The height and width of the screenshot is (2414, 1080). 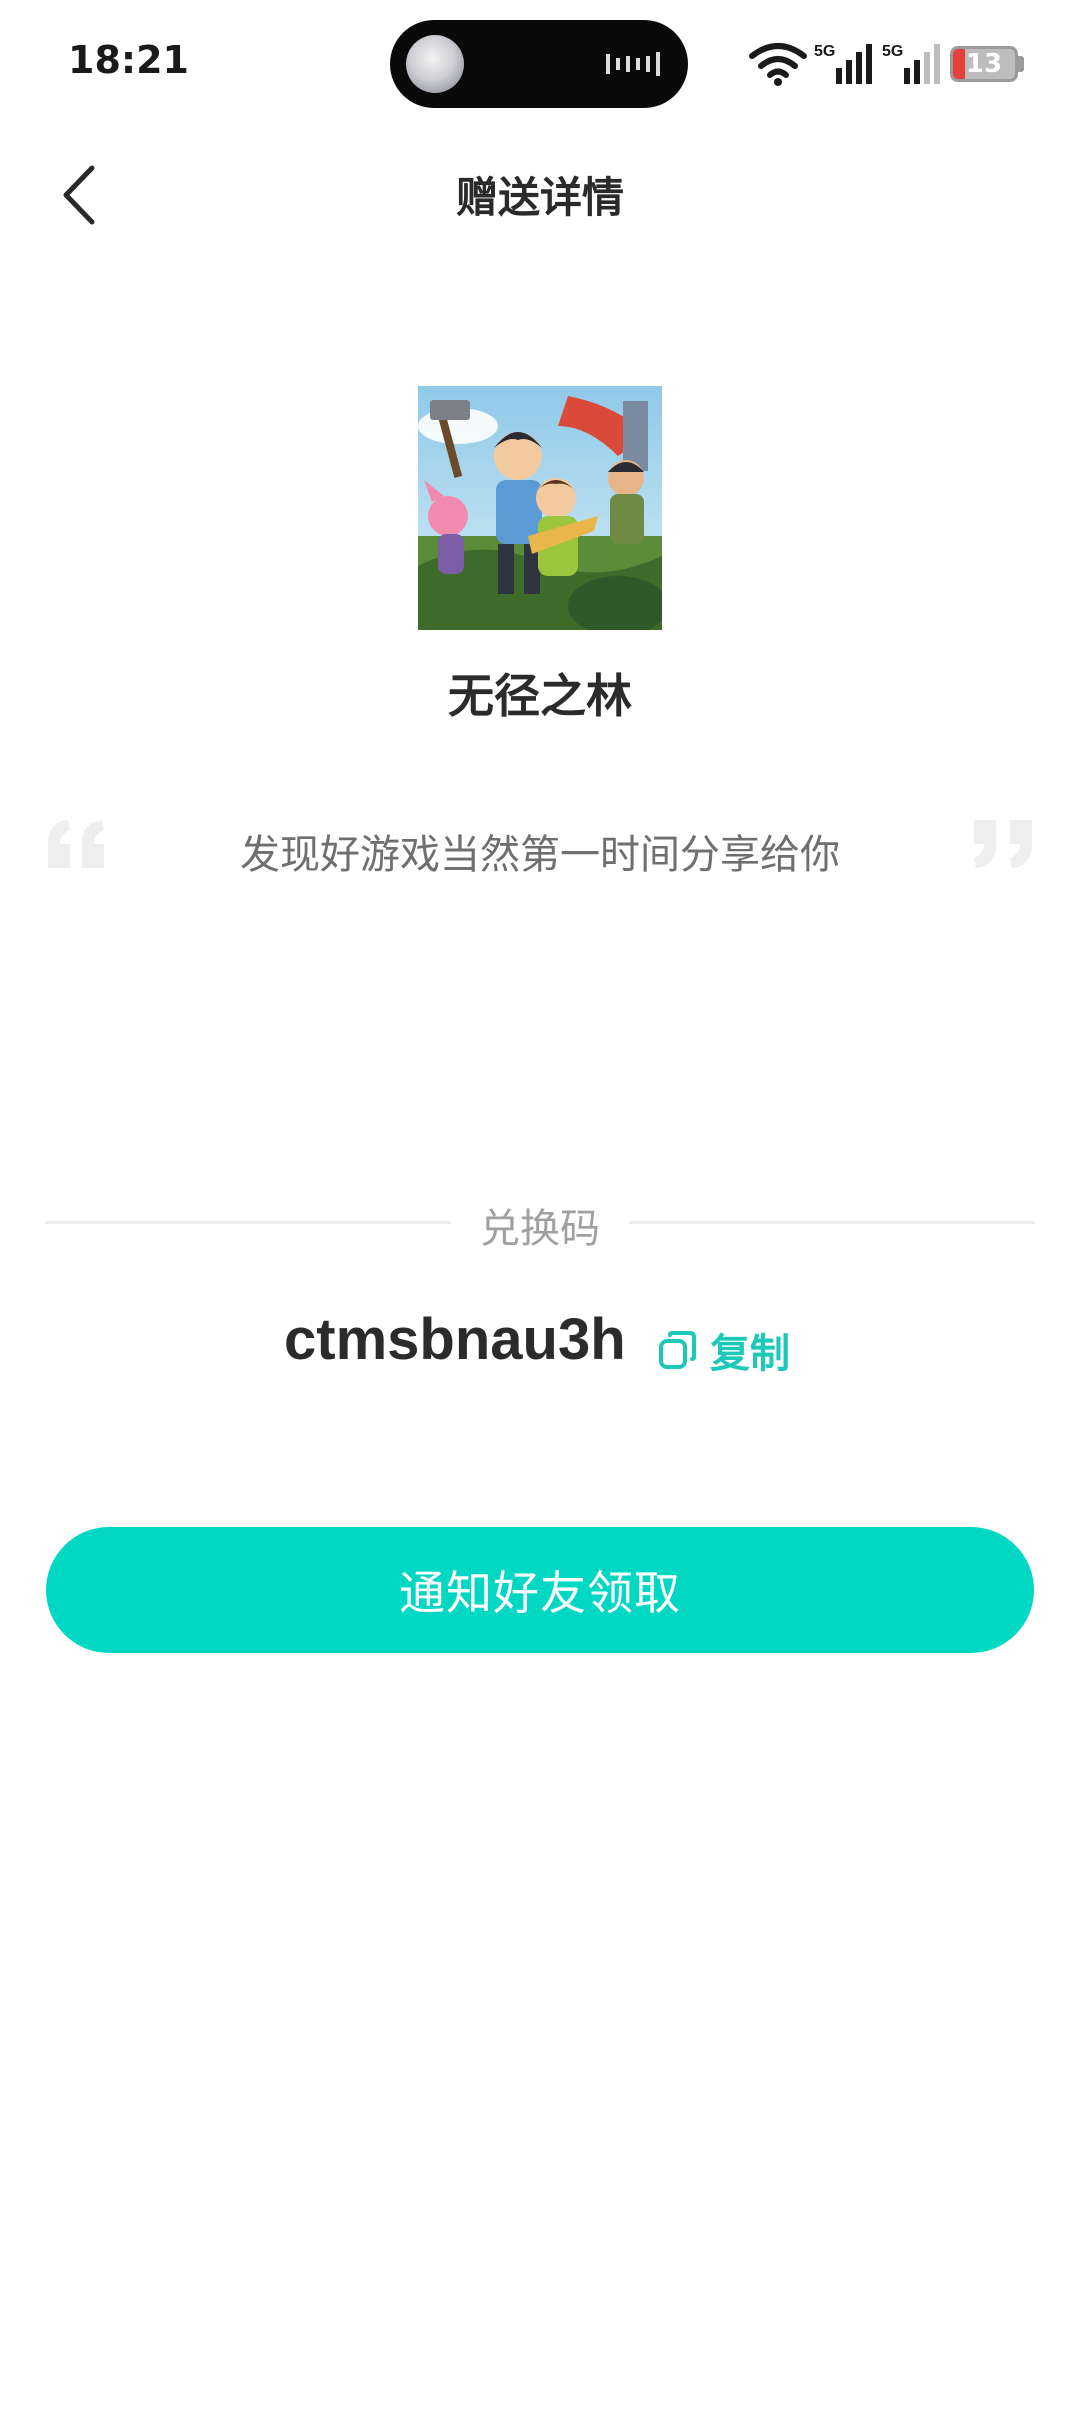 I want to click on copy-button: 复制, so click(x=723, y=1350).